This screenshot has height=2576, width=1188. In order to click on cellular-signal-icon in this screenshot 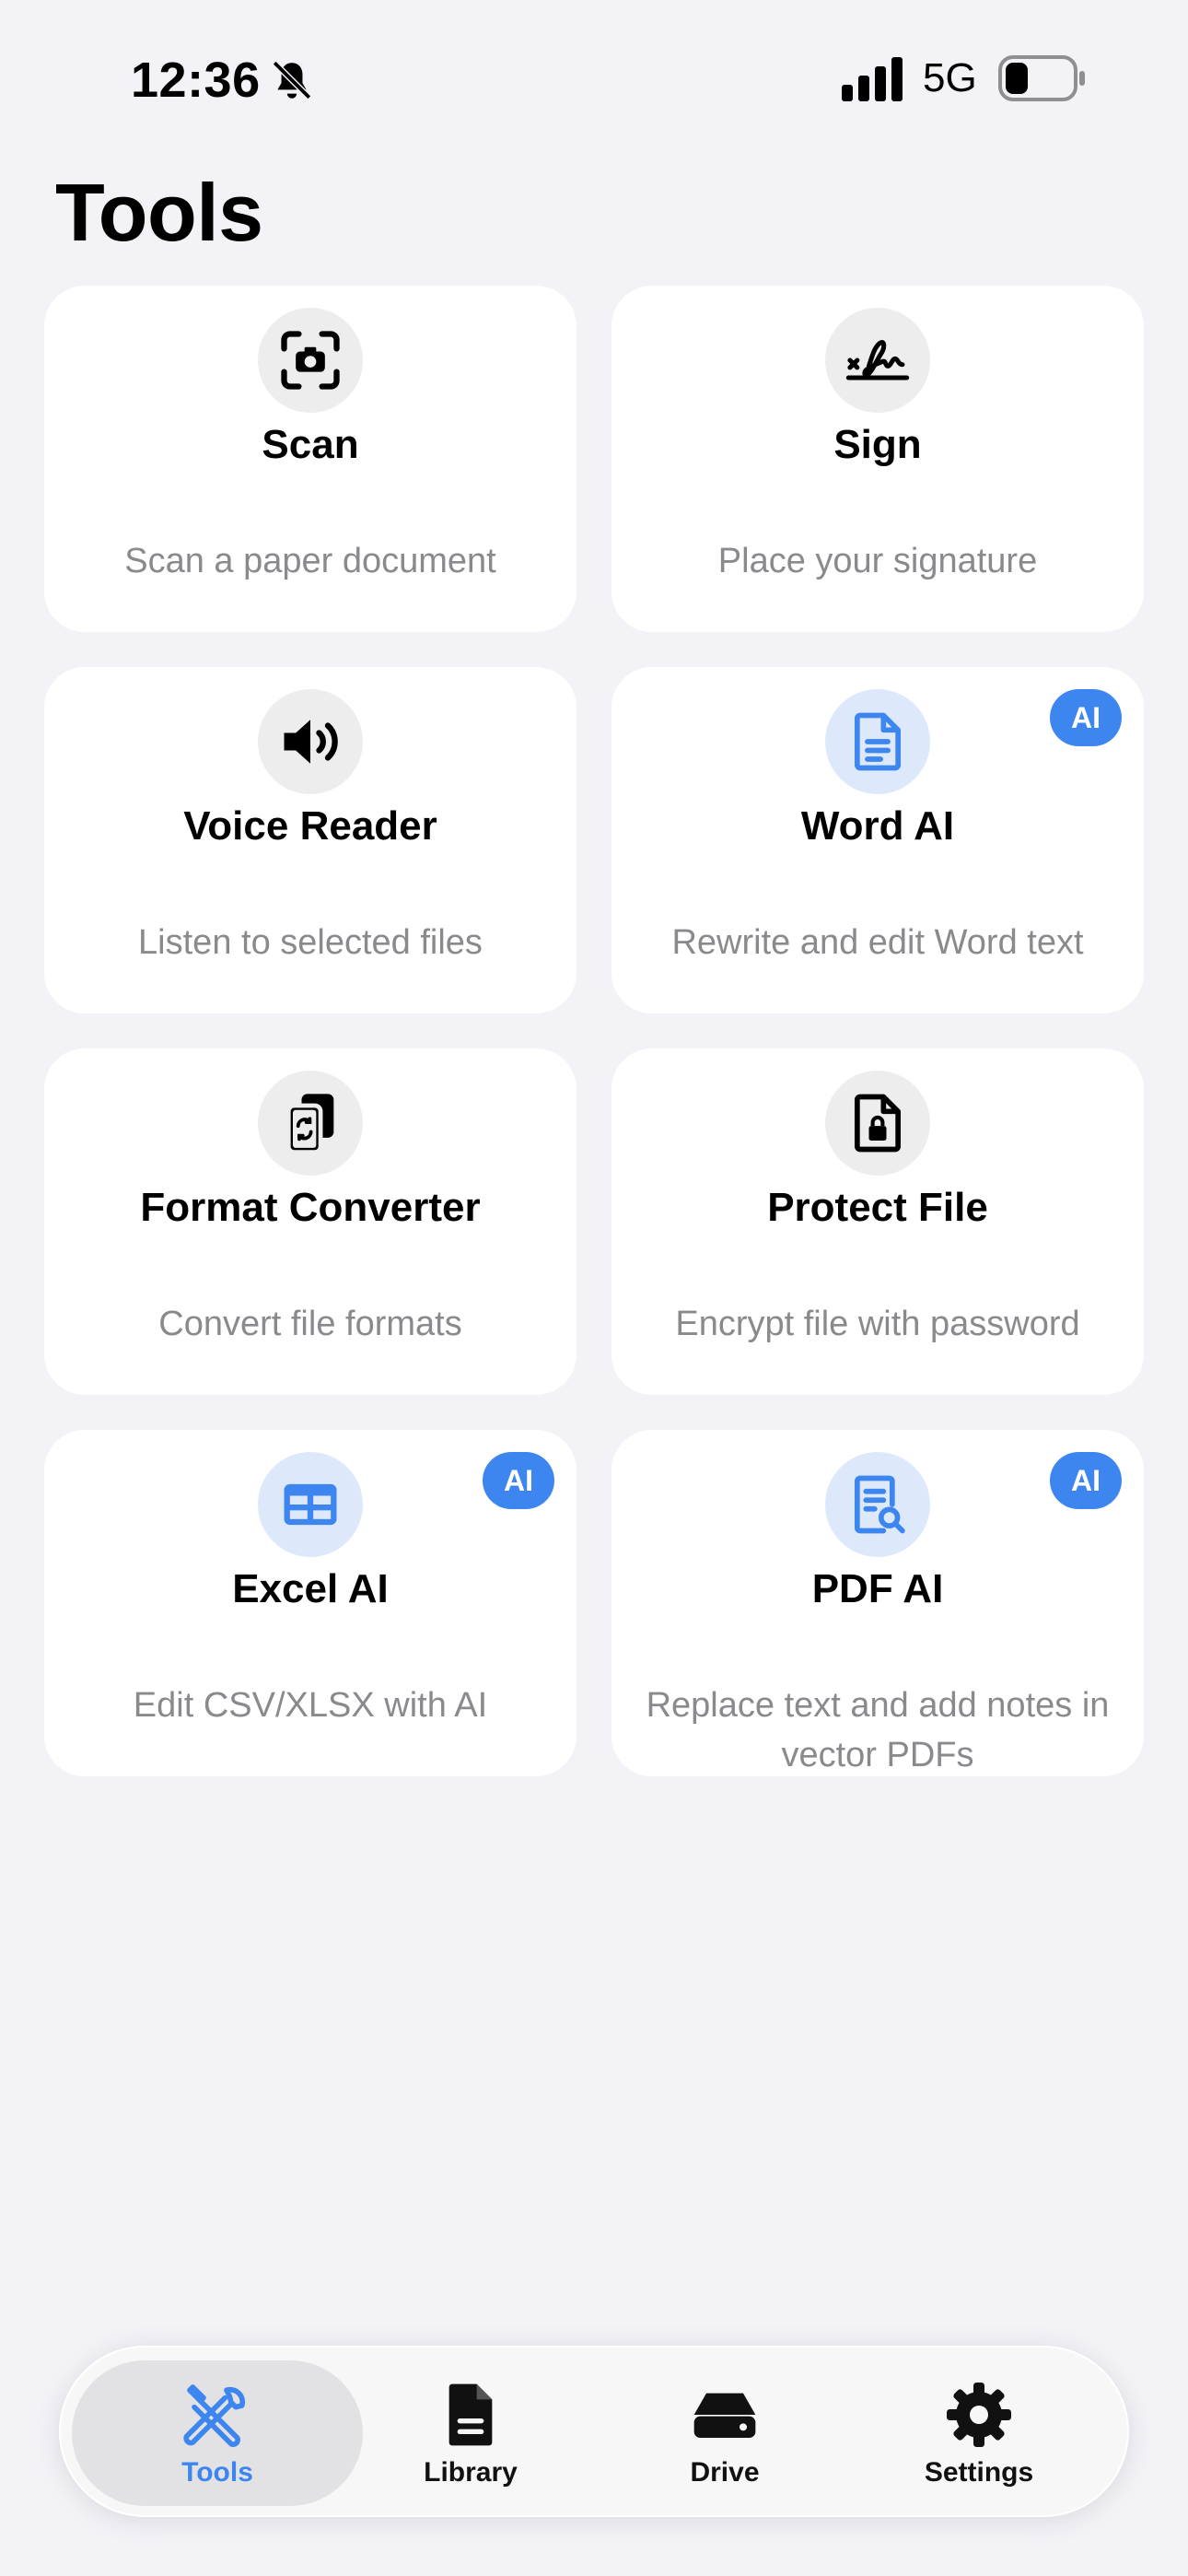, I will do `click(872, 79)`.